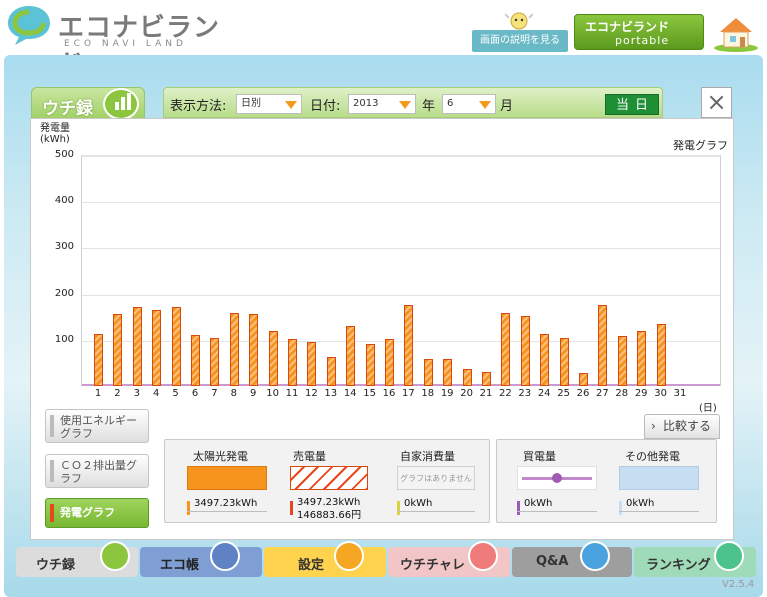 The image size is (767, 597). What do you see at coordinates (602, 393) in the screenshot?
I see `x-tick-label: 27` at bounding box center [602, 393].